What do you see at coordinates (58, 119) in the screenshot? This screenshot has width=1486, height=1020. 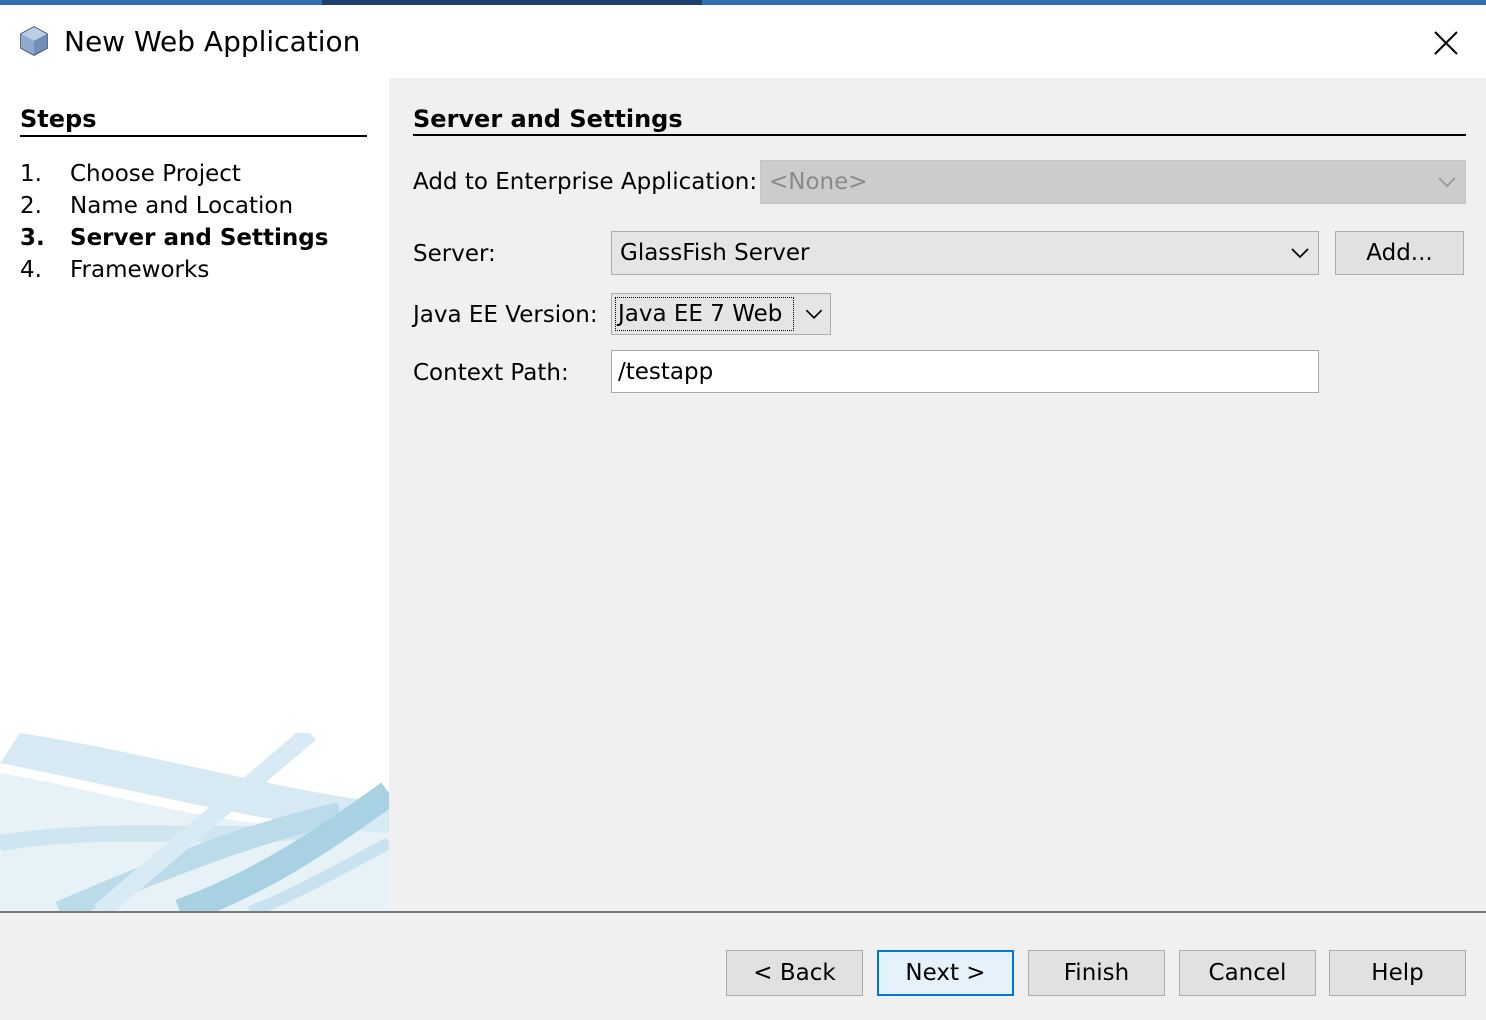 I see `steps-title: Steps` at bounding box center [58, 119].